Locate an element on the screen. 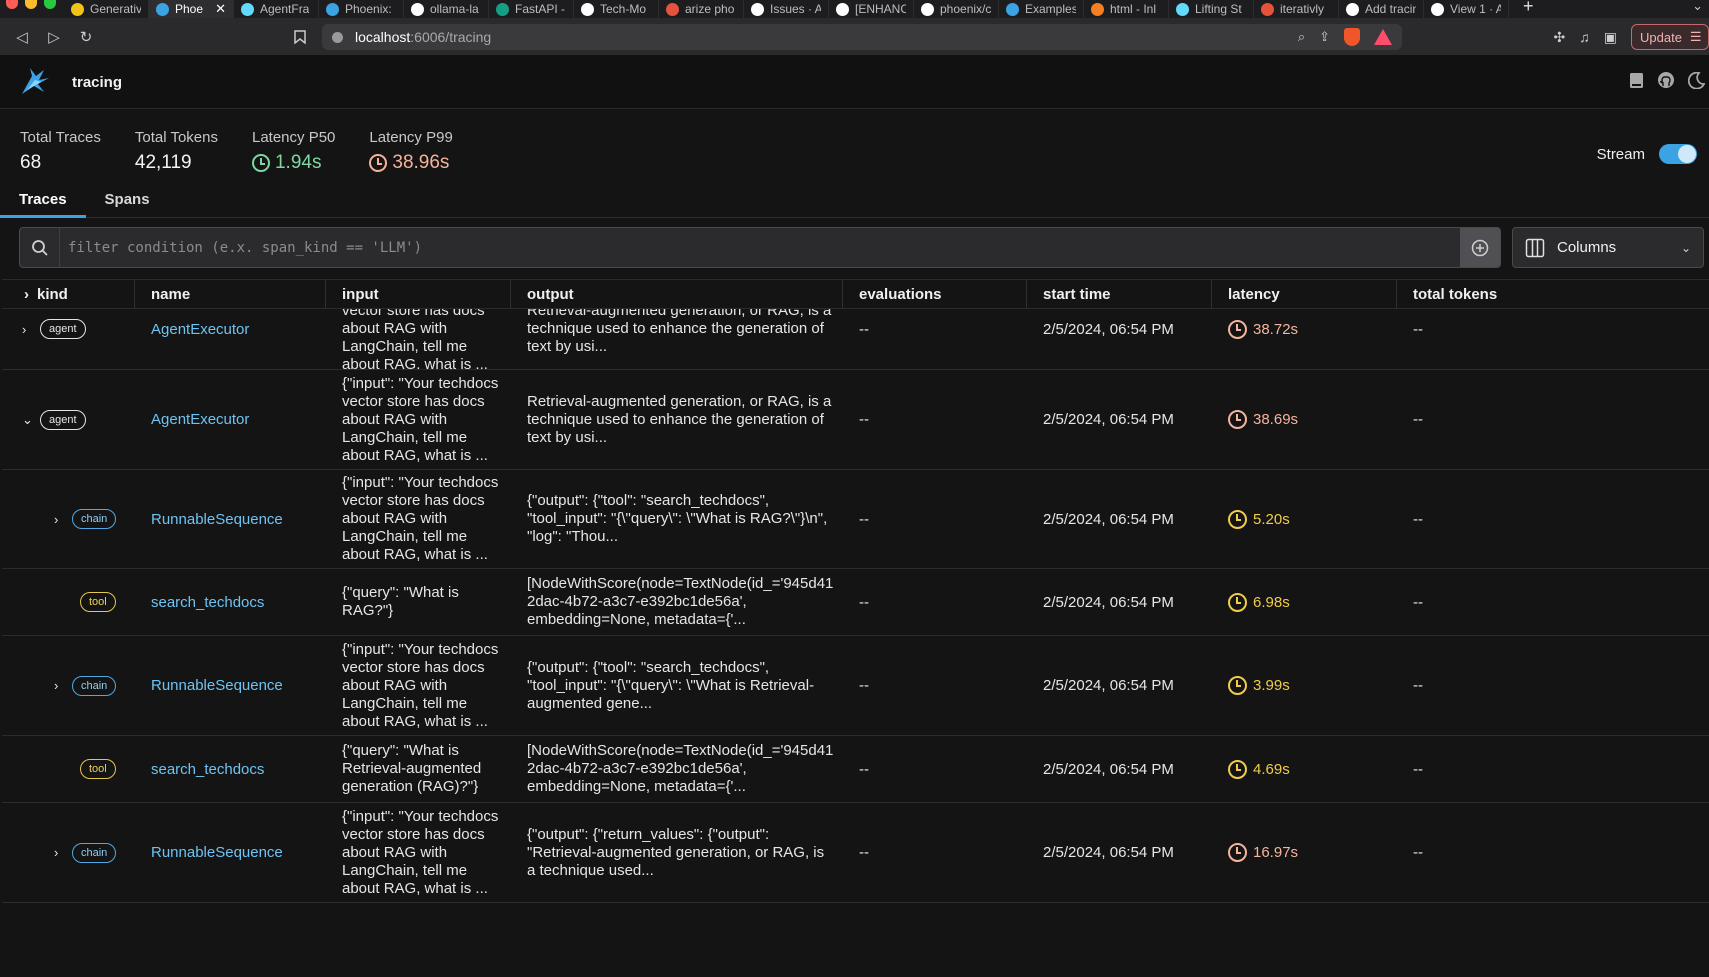 The height and width of the screenshot is (977, 1709). phoenix-logo-icon is located at coordinates (35, 81).